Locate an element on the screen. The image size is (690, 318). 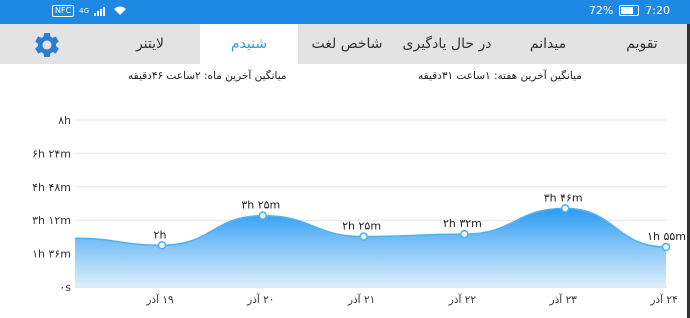
status-icons-right: 72% 7:20 is located at coordinates (629, 10).